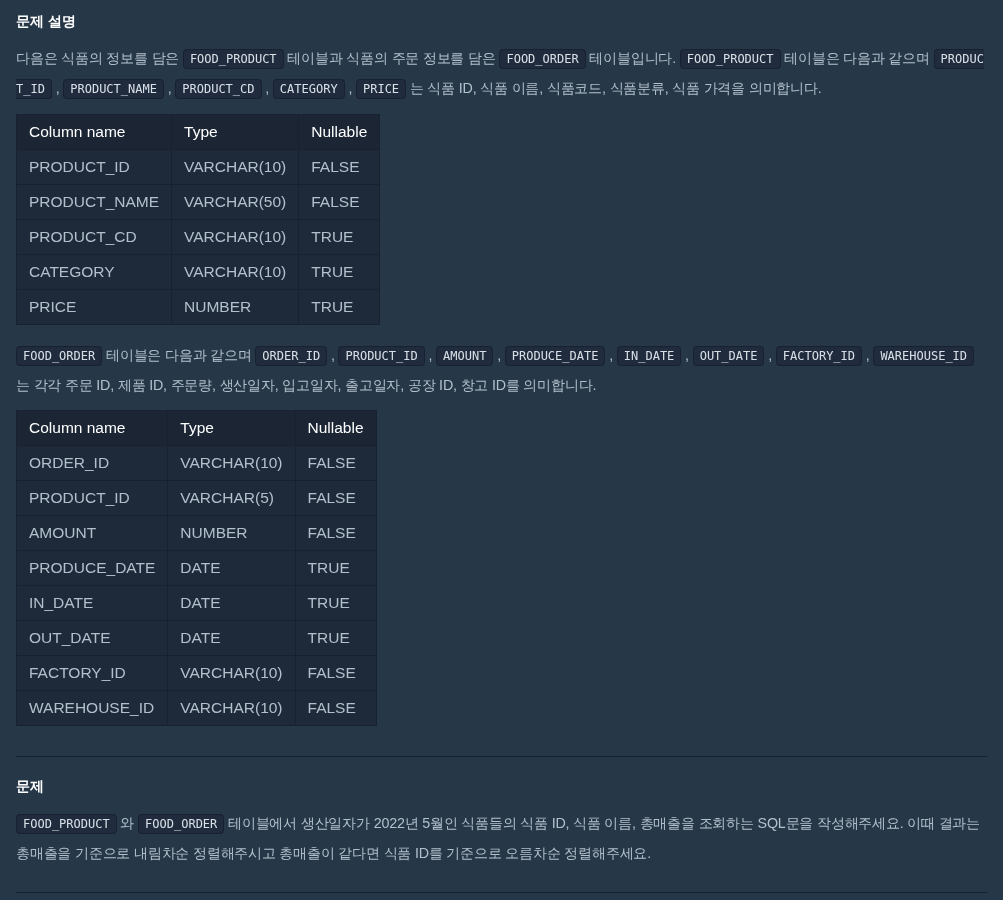  Describe the element at coordinates (231, 498) in the screenshot. I see `table-cell: VARCHAR(5)` at that location.